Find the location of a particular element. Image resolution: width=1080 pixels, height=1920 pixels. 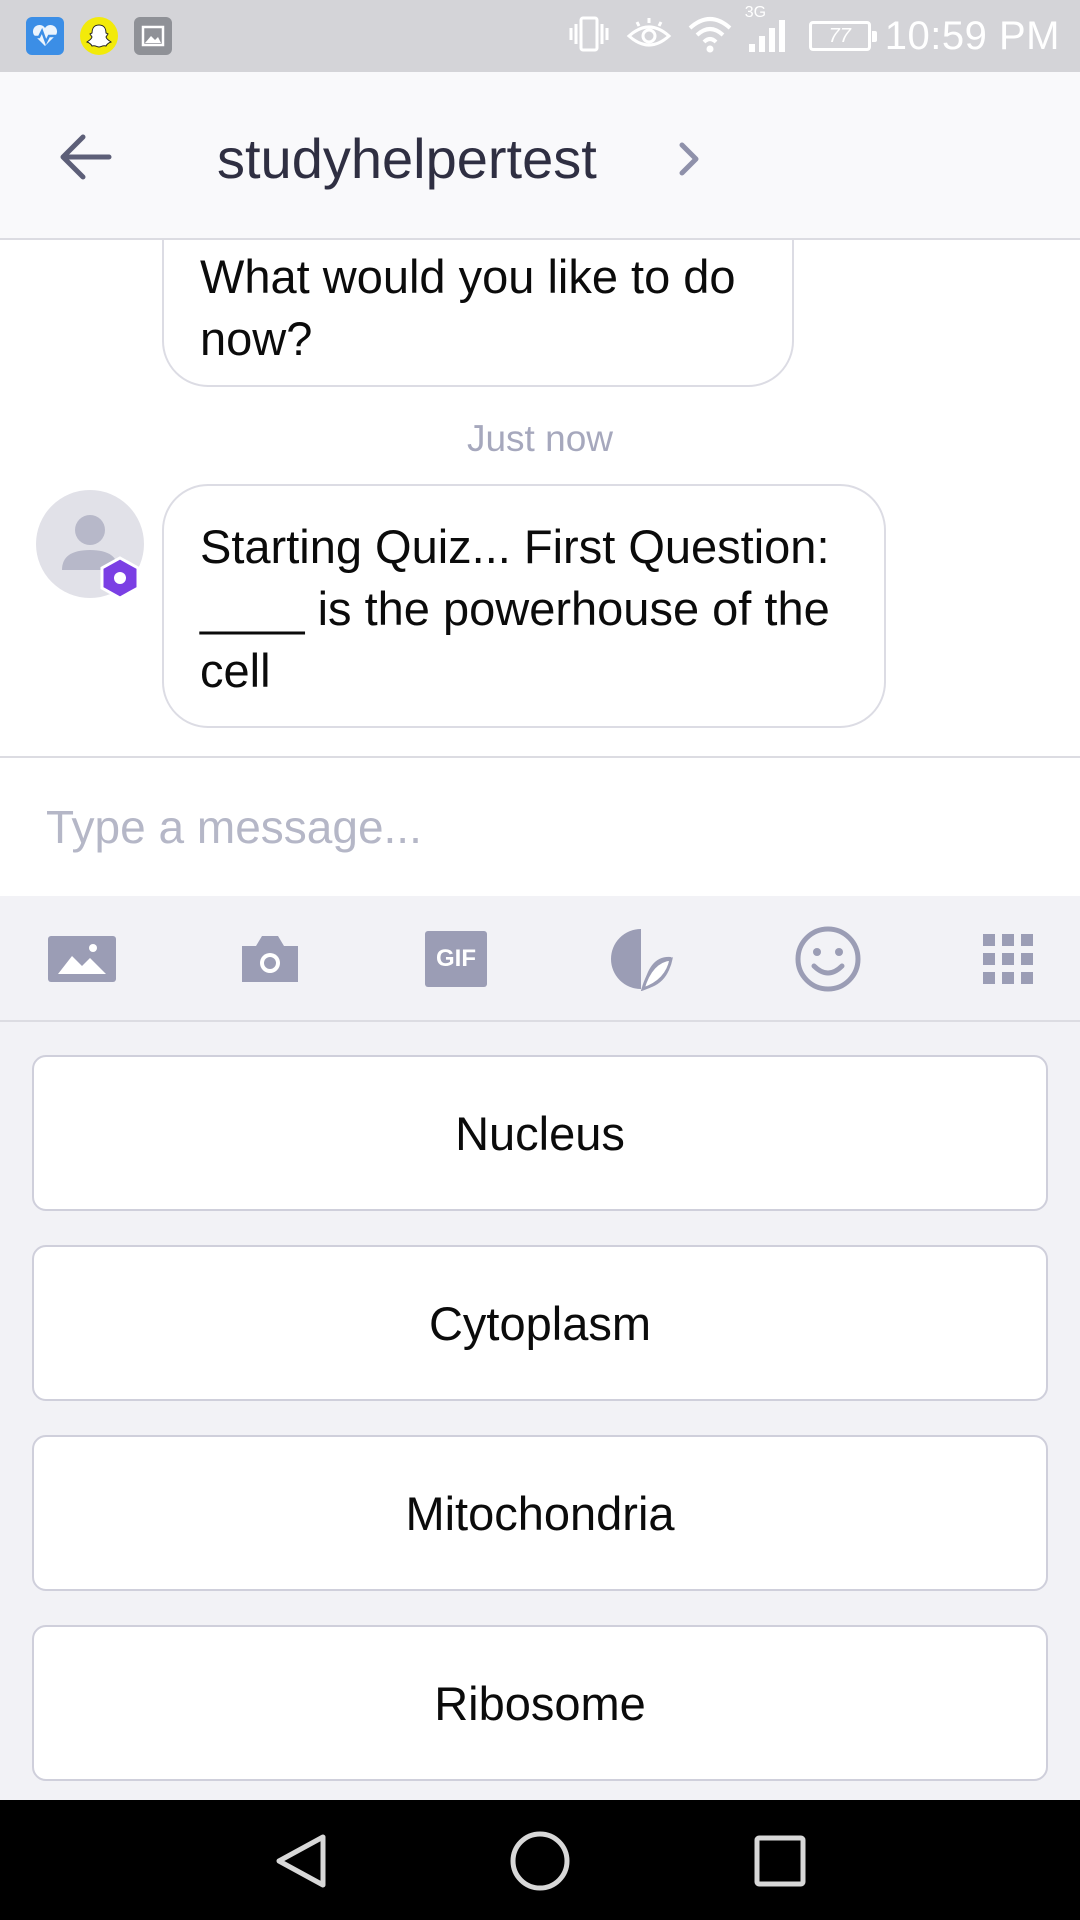

sticker-icon is located at coordinates (642, 960).